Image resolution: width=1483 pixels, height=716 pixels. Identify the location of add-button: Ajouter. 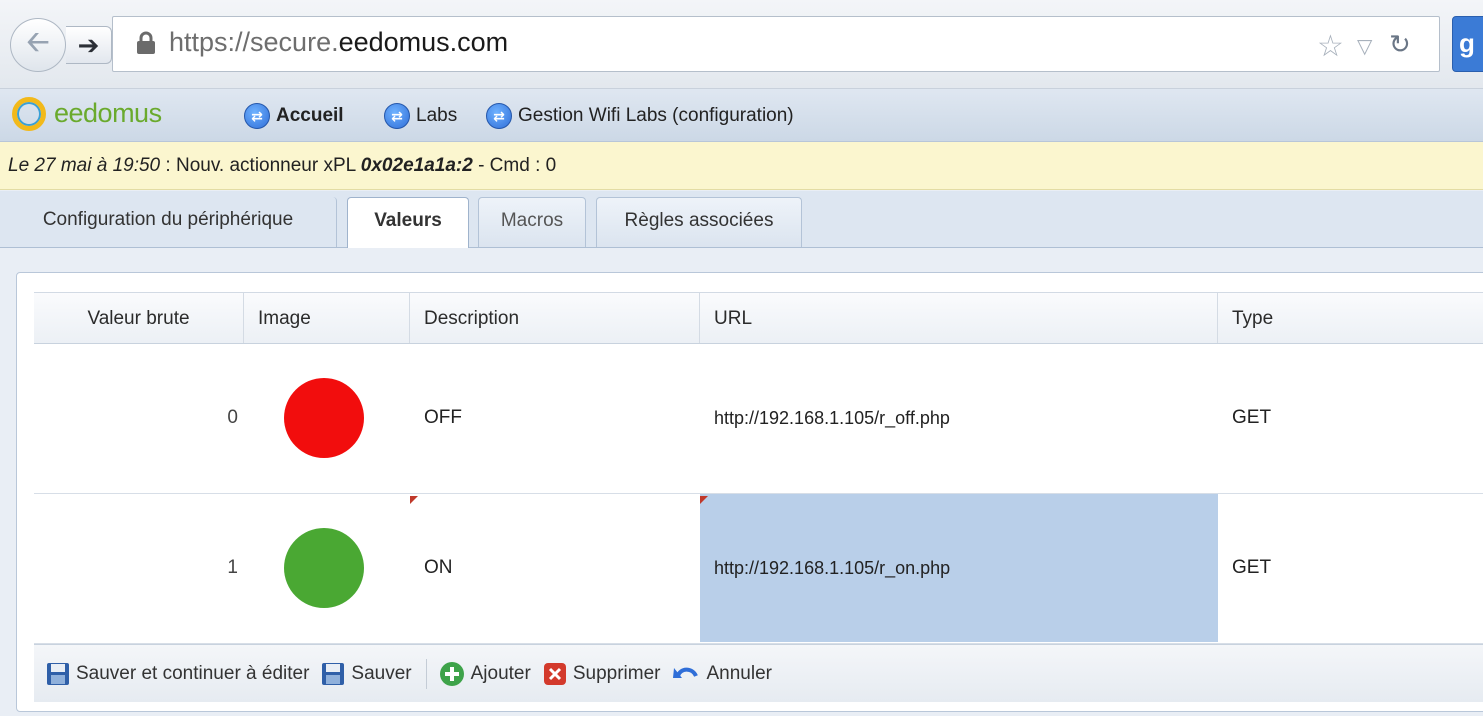
(485, 674).